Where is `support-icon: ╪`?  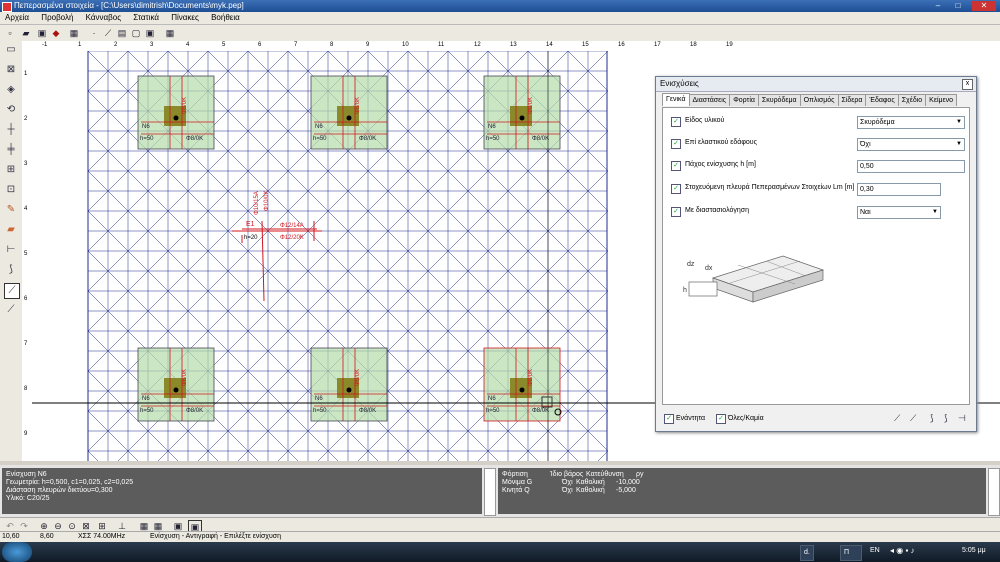
support-icon: ╪ is located at coordinates (11, 150).